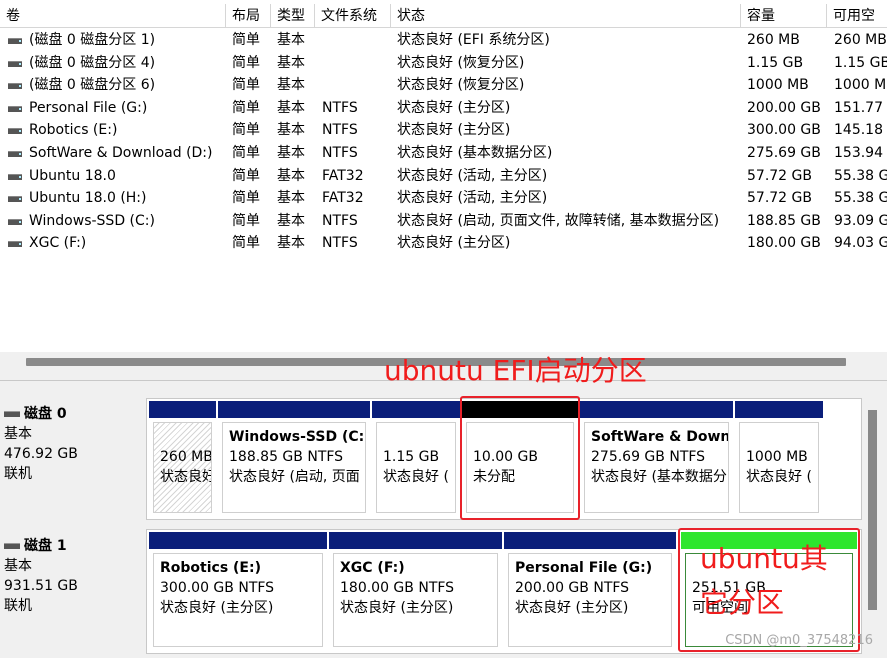  I want to click on volume-cell-free: 1000 MB, so click(860, 85).